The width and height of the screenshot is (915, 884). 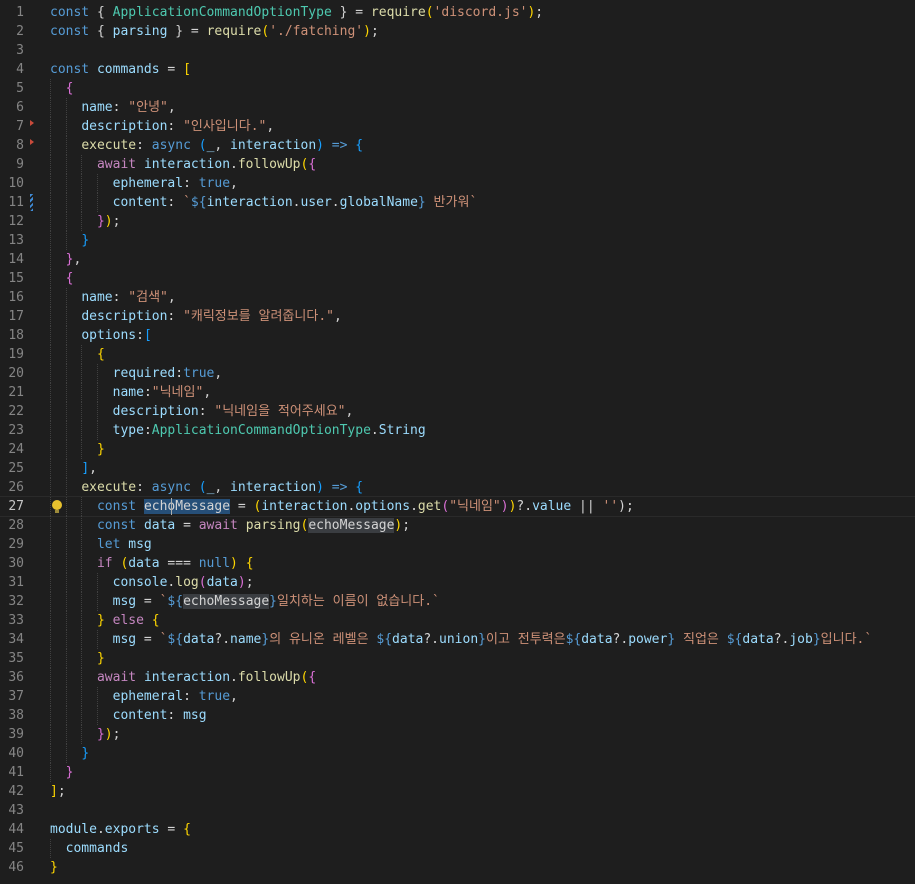 What do you see at coordinates (457, 715) in the screenshot?
I see `code-line: 38 content: msg` at bounding box center [457, 715].